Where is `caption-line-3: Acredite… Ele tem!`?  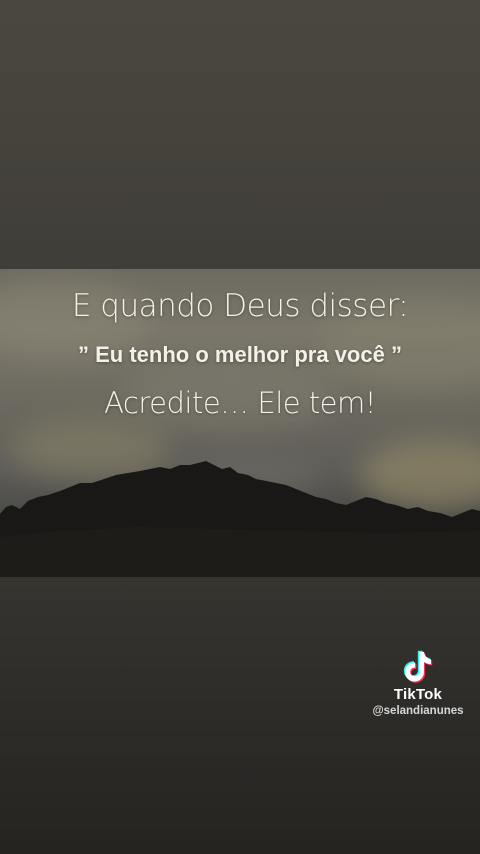
caption-line-3: Acredite… Ele tem! is located at coordinates (240, 403).